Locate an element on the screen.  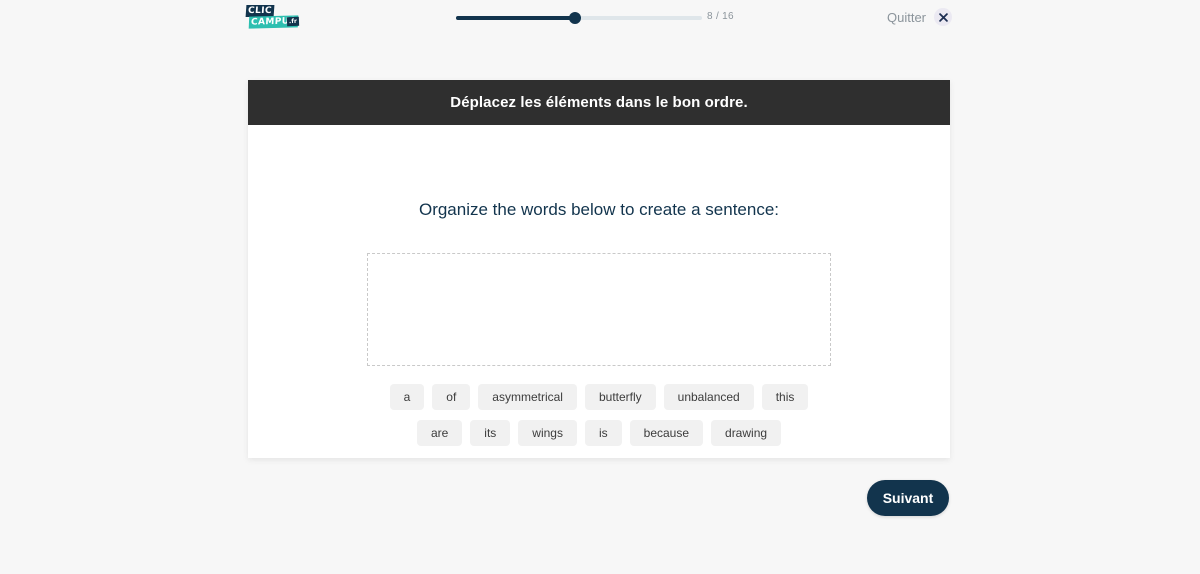
progress-counter: 8 / 16 is located at coordinates (720, 16).